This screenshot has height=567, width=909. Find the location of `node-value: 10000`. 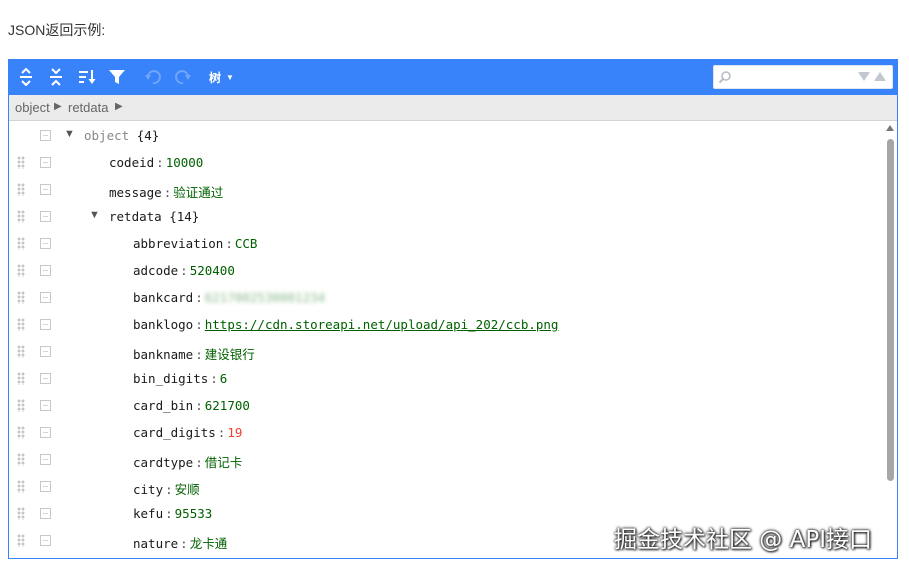

node-value: 10000 is located at coordinates (185, 162).